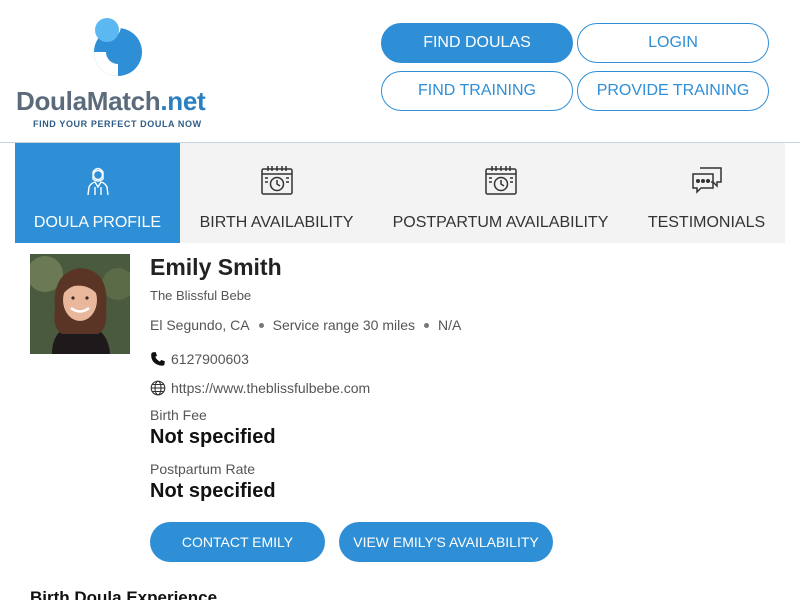 This screenshot has width=800, height=600. Describe the element at coordinates (706, 180) in the screenshot. I see `chat-bubbles-icon` at that location.